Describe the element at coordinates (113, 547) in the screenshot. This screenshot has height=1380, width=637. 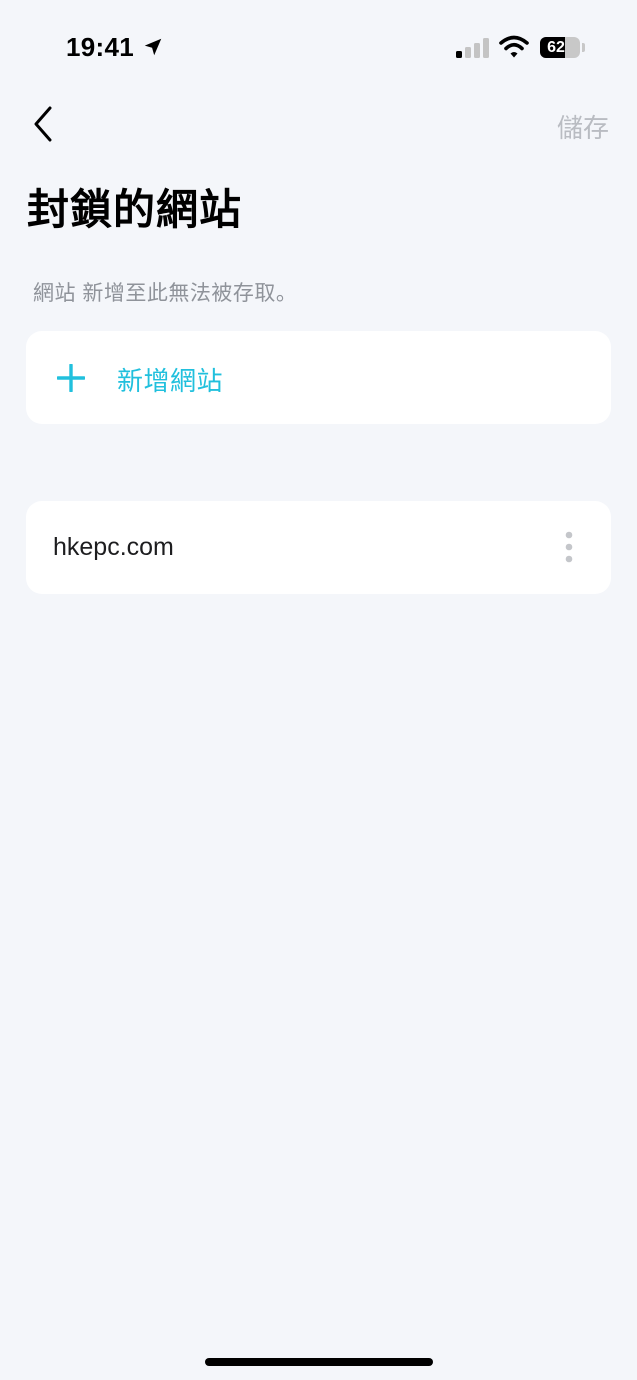
I see `blocked-site-domain: hkepc.com` at that location.